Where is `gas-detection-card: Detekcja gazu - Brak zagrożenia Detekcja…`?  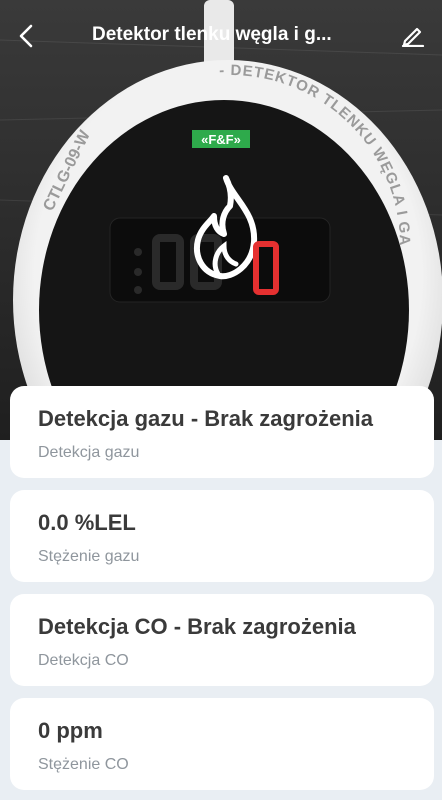
gas-detection-card: Detekcja gazu - Brak zagrożenia Detekcja… is located at coordinates (222, 432).